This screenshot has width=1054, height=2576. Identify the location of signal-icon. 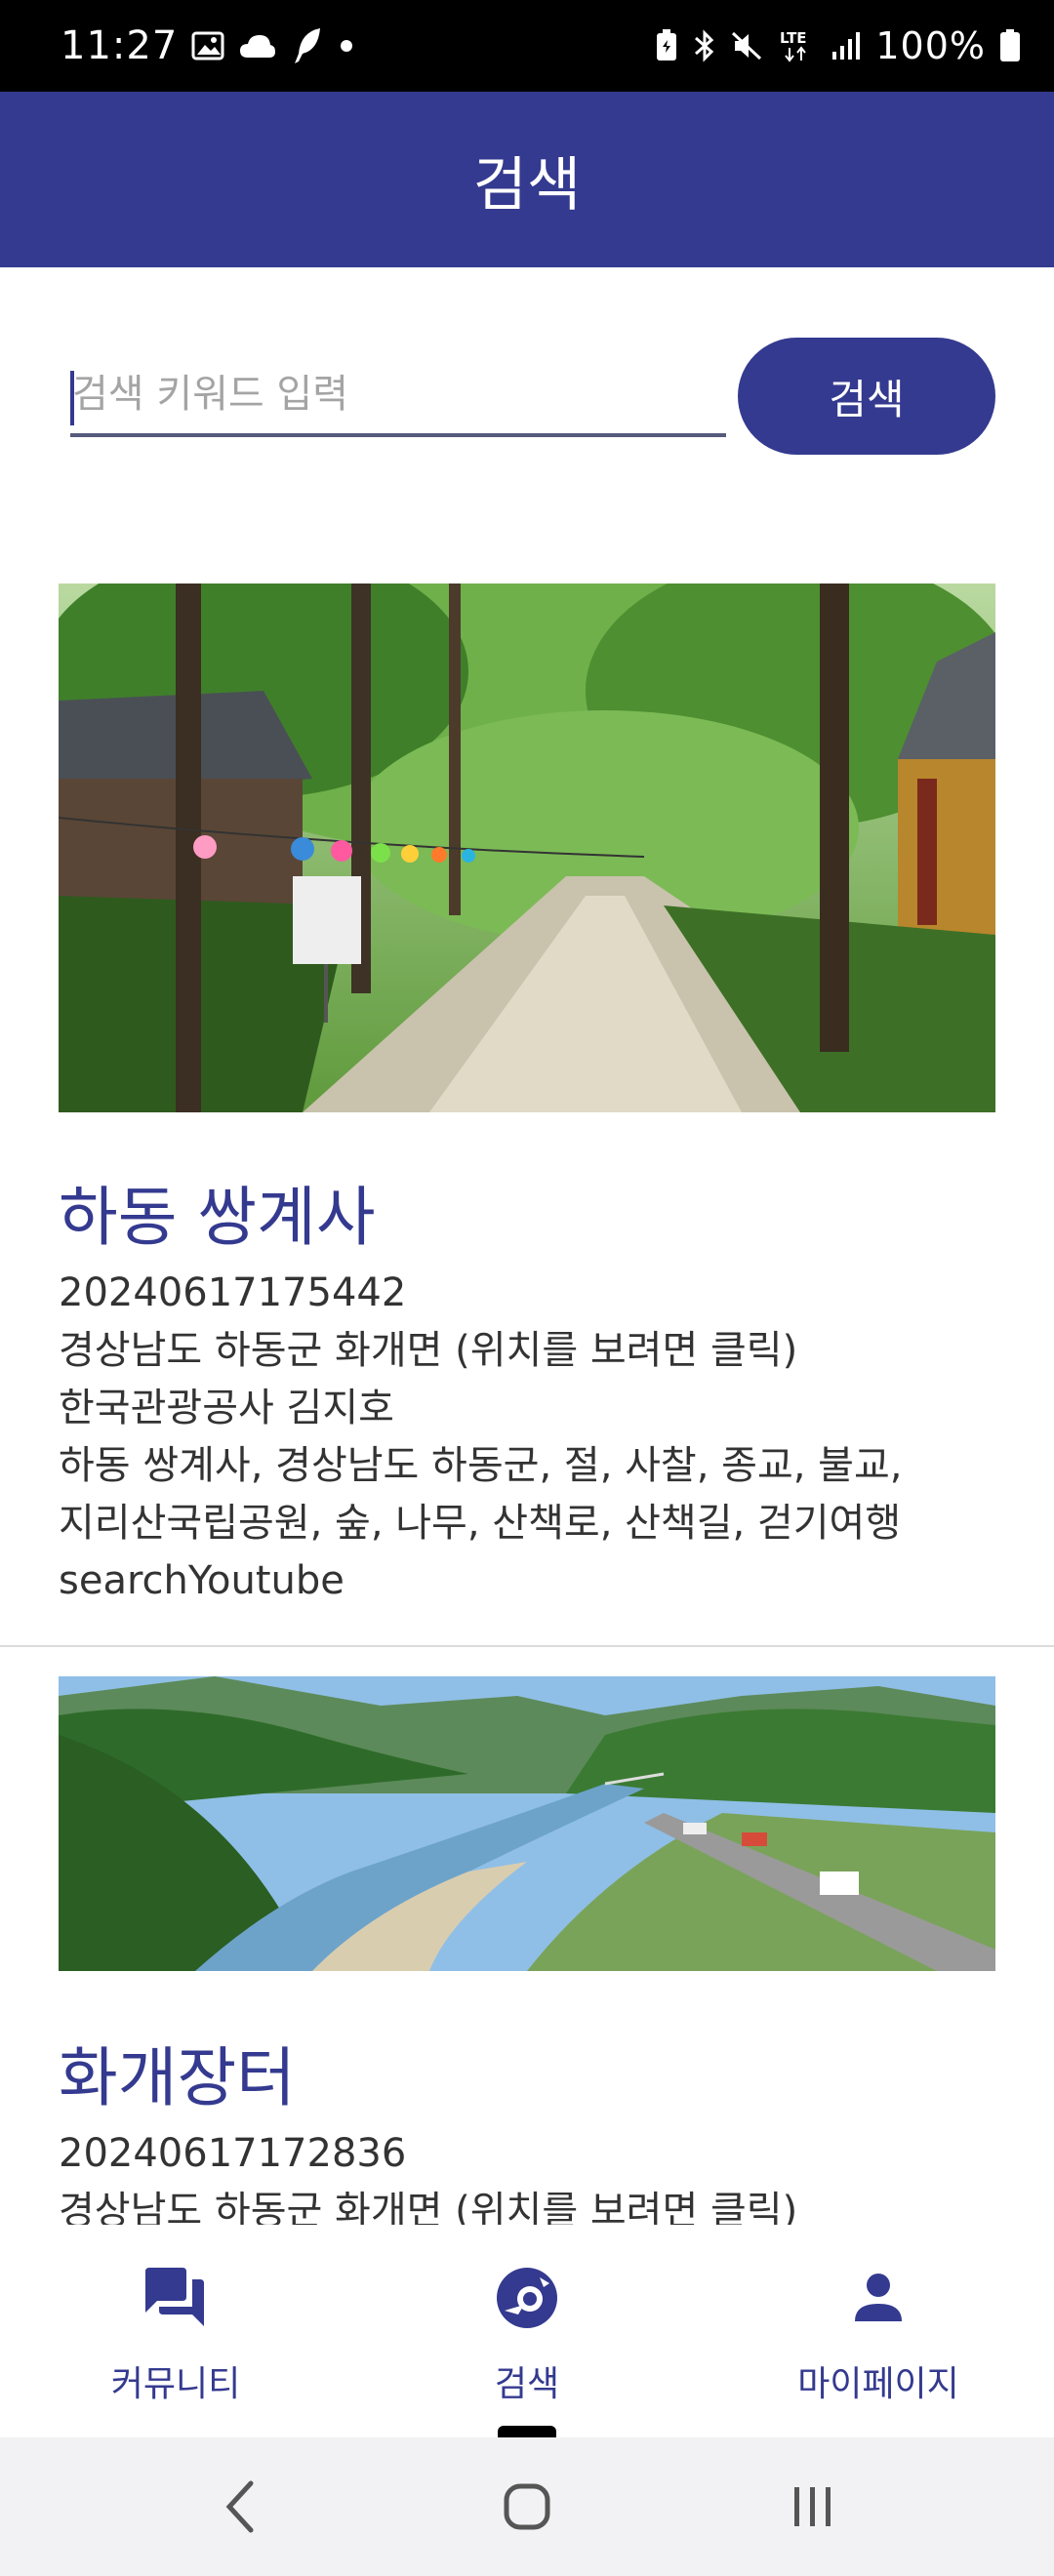
(846, 45).